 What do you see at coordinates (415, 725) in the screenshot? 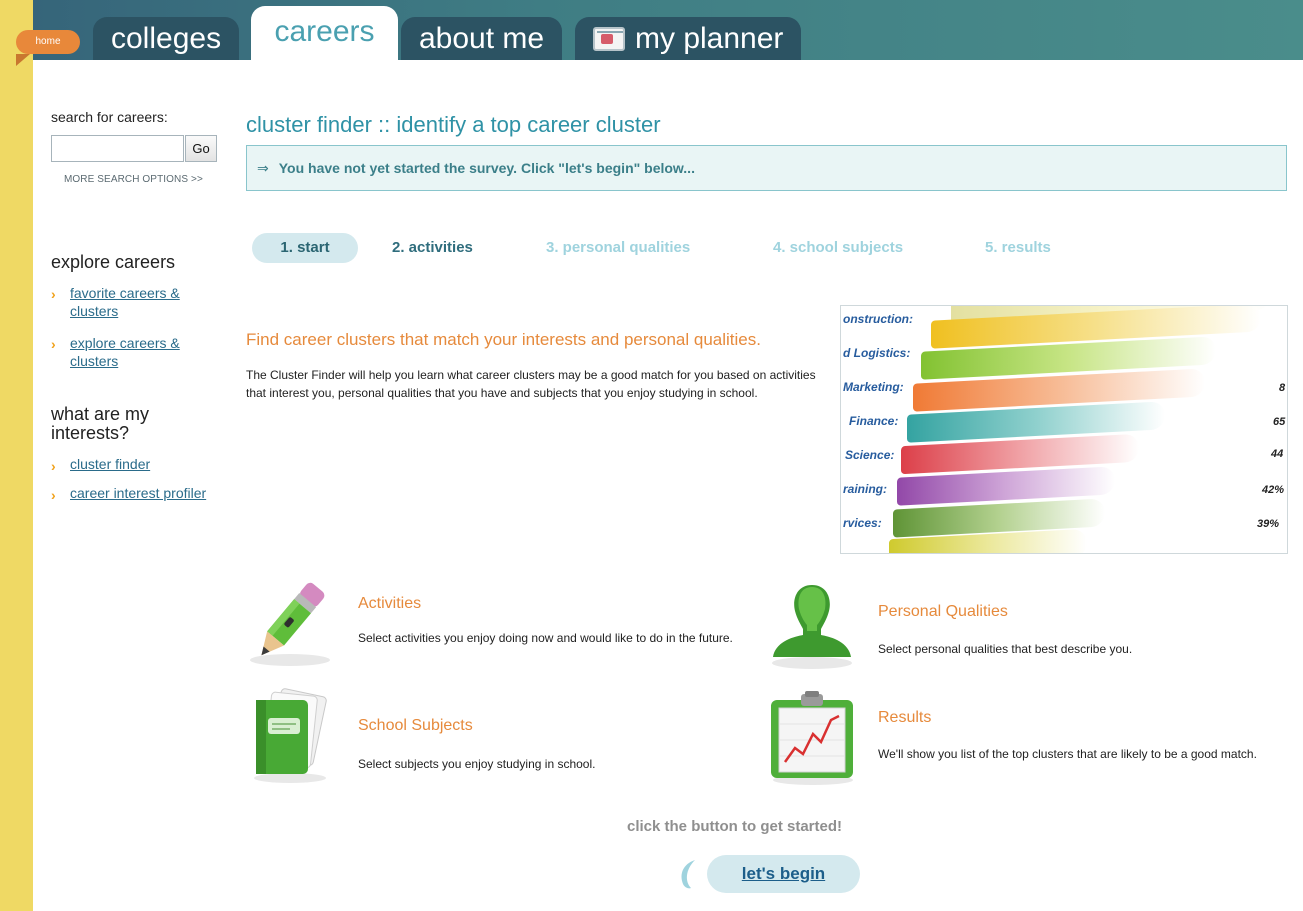
I see `school-subjects-title: School Subjects` at bounding box center [415, 725].